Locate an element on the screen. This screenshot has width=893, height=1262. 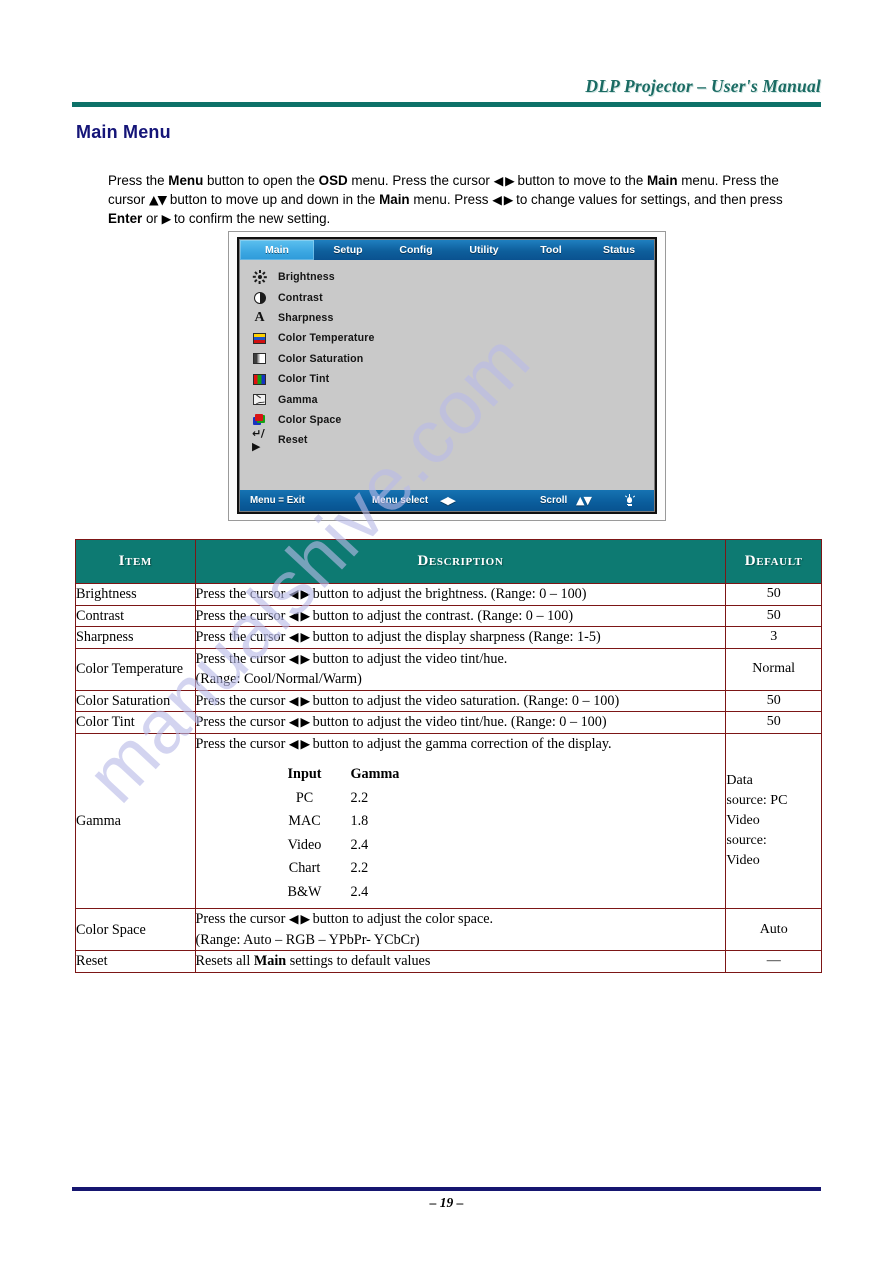
osd-item-color-tint: Color Tint is located at coordinates (453, 379).